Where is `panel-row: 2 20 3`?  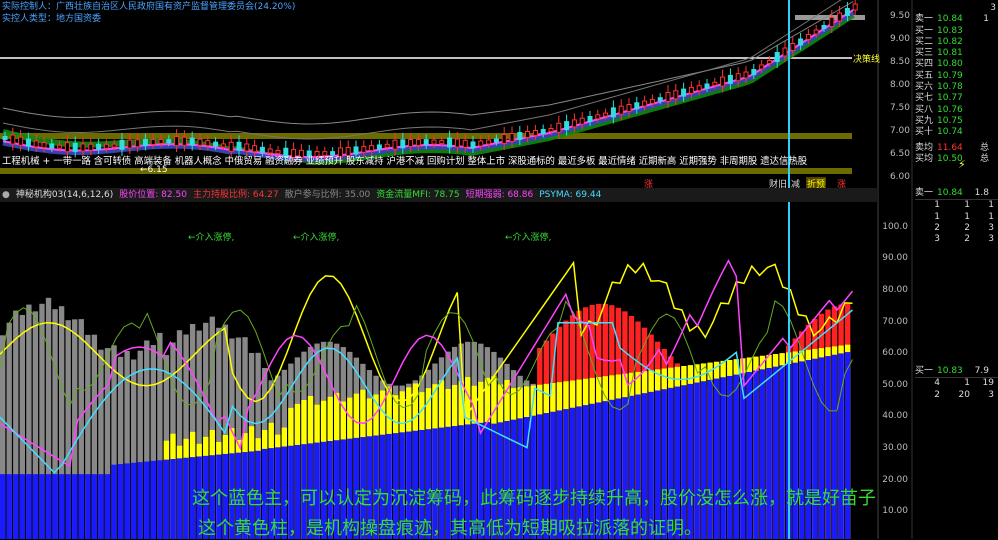
panel-row: 2 20 3 is located at coordinates (964, 394).